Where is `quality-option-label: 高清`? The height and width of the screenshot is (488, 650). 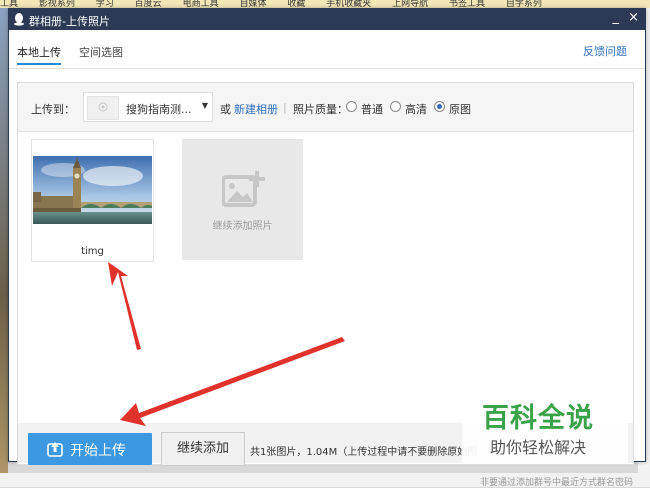
quality-option-label: 高清 is located at coordinates (416, 109).